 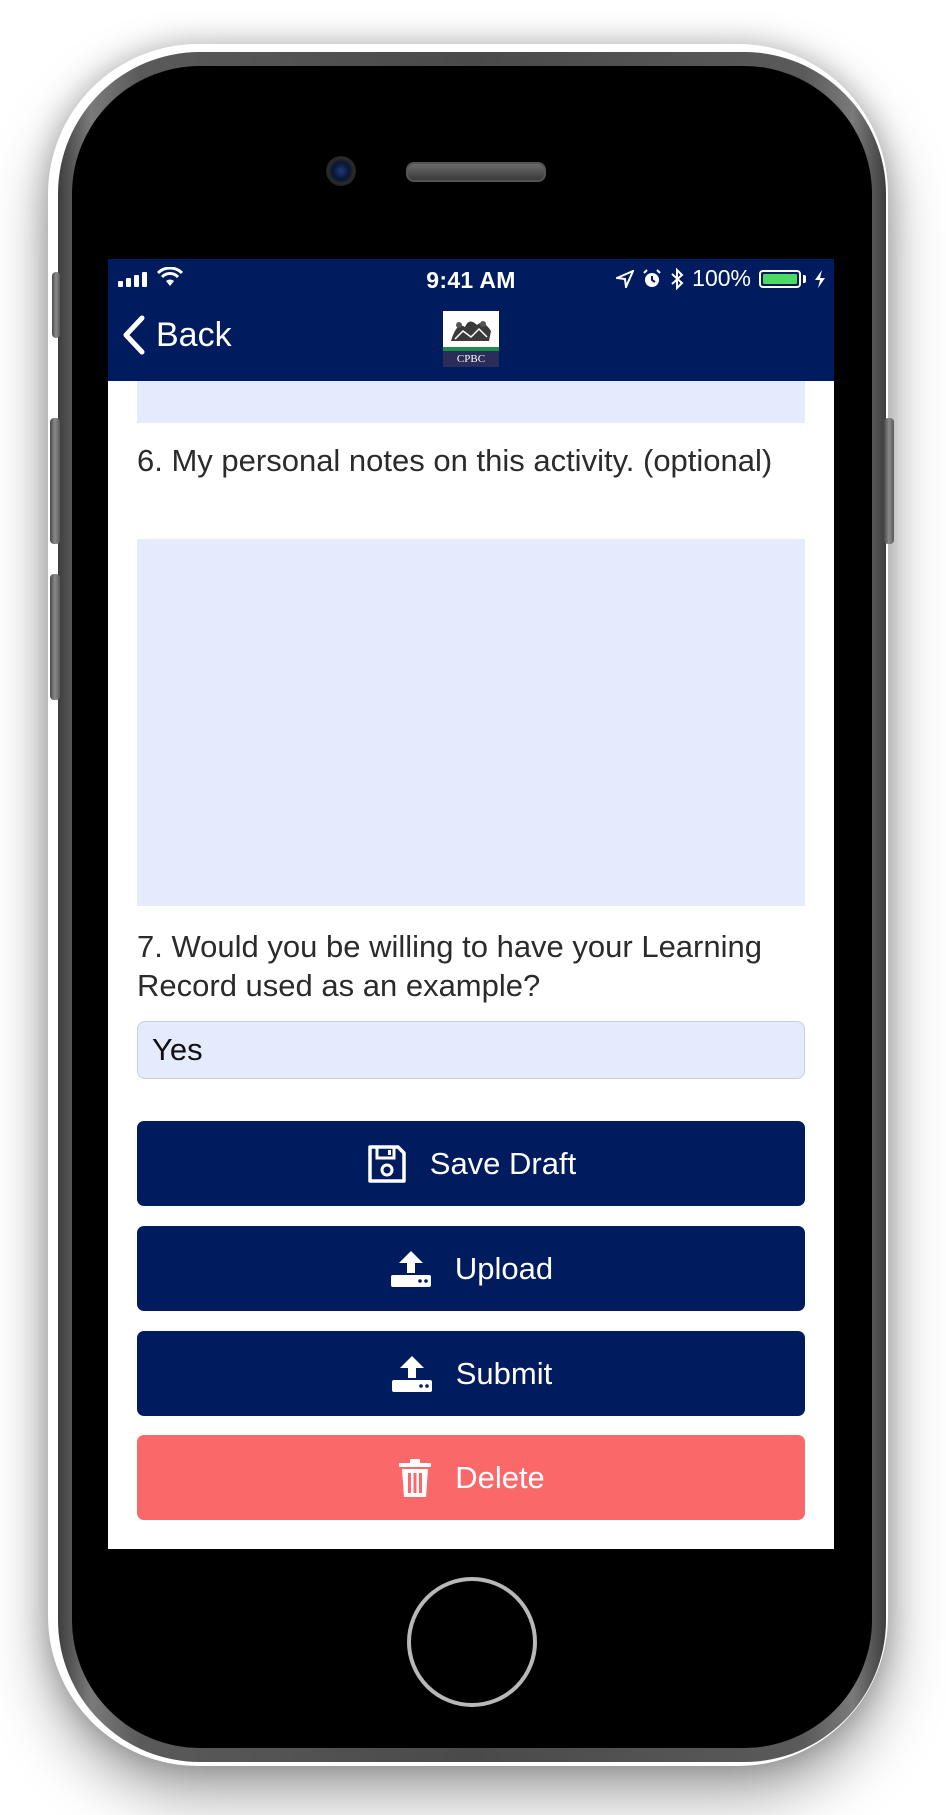 I want to click on app-header: 9:41 AM 100% Back CPBC, so click(x=471, y=320).